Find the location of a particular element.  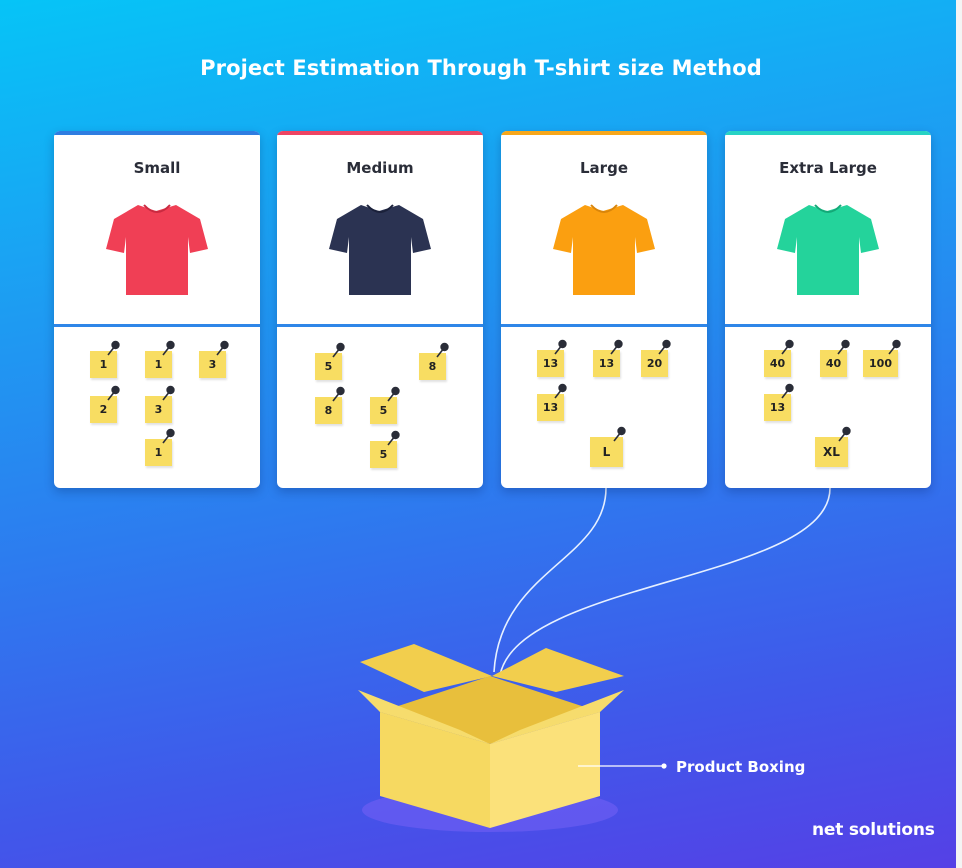

box-shadow is located at coordinates (490, 810).